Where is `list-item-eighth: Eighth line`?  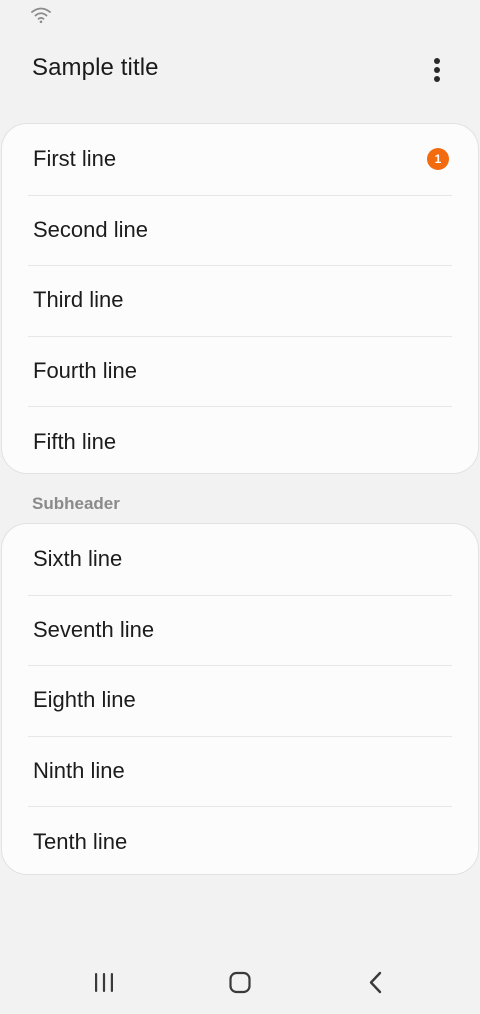
list-item-eighth: Eighth line is located at coordinates (240, 700).